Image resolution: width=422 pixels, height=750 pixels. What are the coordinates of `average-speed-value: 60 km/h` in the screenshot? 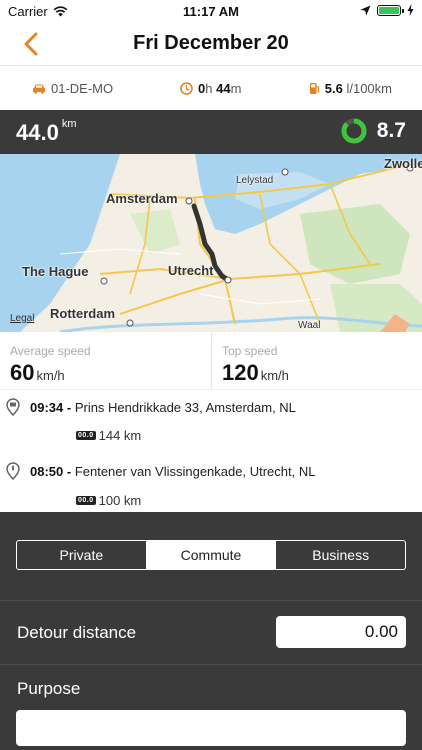 It's located at (37, 372).